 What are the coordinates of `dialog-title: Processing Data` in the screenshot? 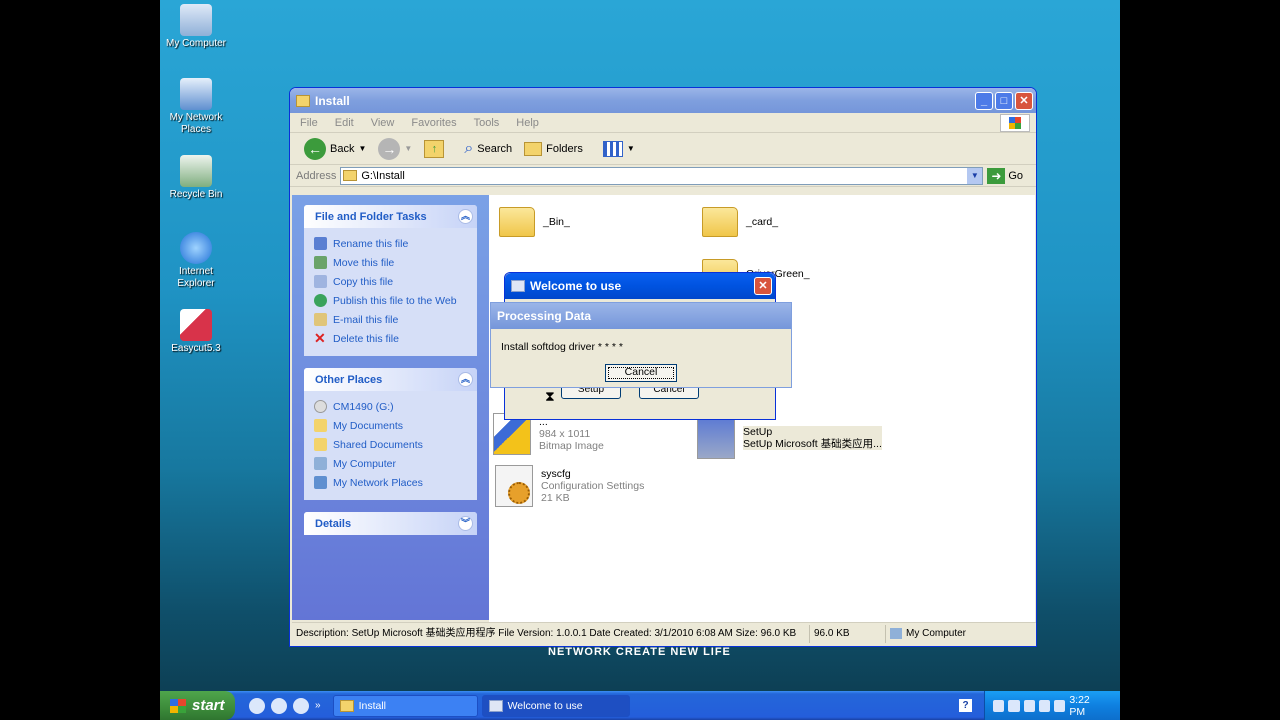 It's located at (544, 316).